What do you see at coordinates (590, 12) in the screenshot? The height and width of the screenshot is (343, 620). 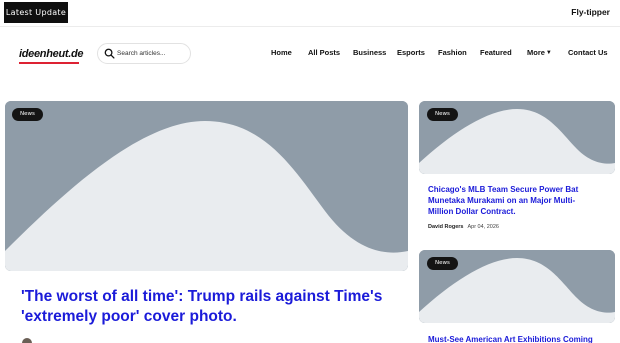 I see `ticker-headline: Fly-tipper` at bounding box center [590, 12].